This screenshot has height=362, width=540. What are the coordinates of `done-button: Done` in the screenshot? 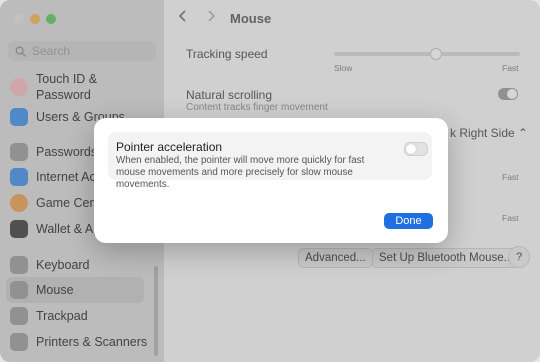 It's located at (408, 221).